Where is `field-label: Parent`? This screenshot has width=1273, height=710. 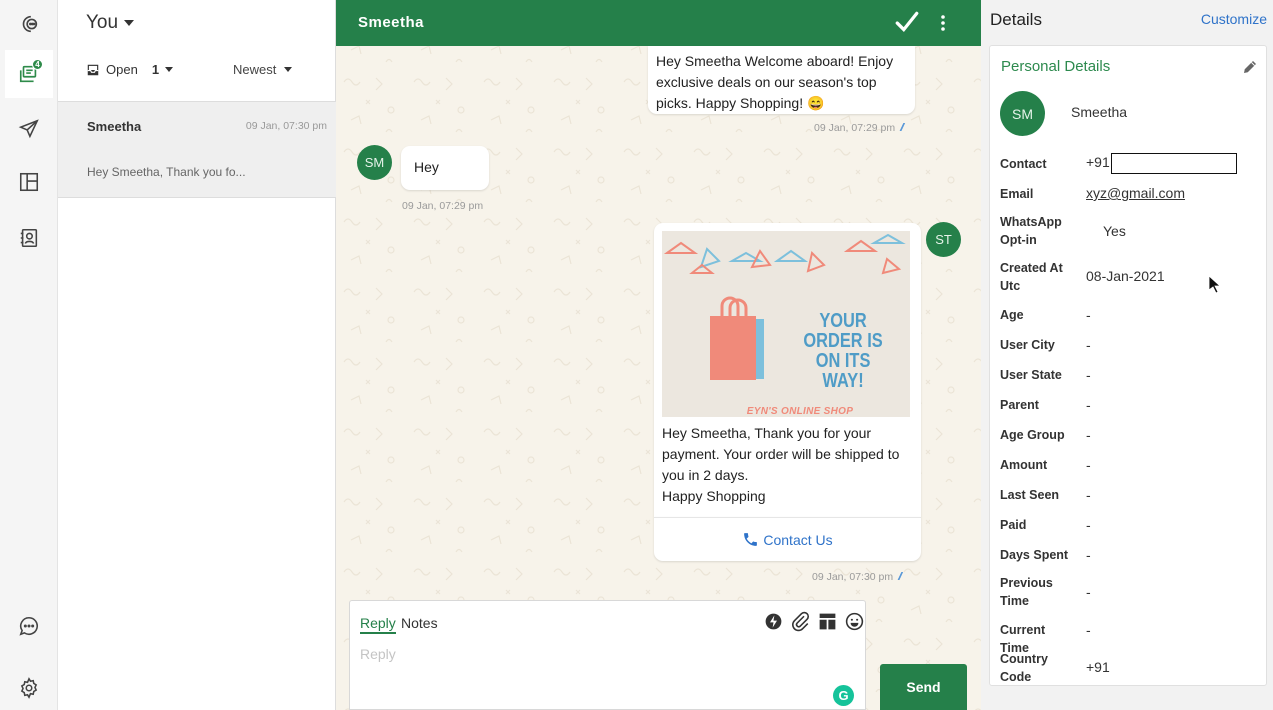
field-label: Parent is located at coordinates (1019, 405).